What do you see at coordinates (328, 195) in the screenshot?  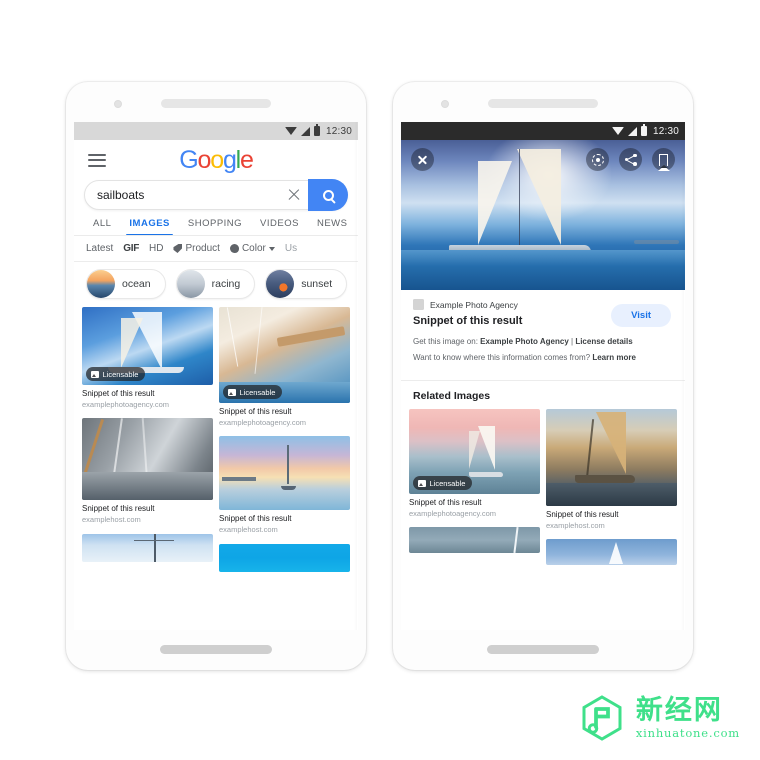 I see `search-submit-button` at bounding box center [328, 195].